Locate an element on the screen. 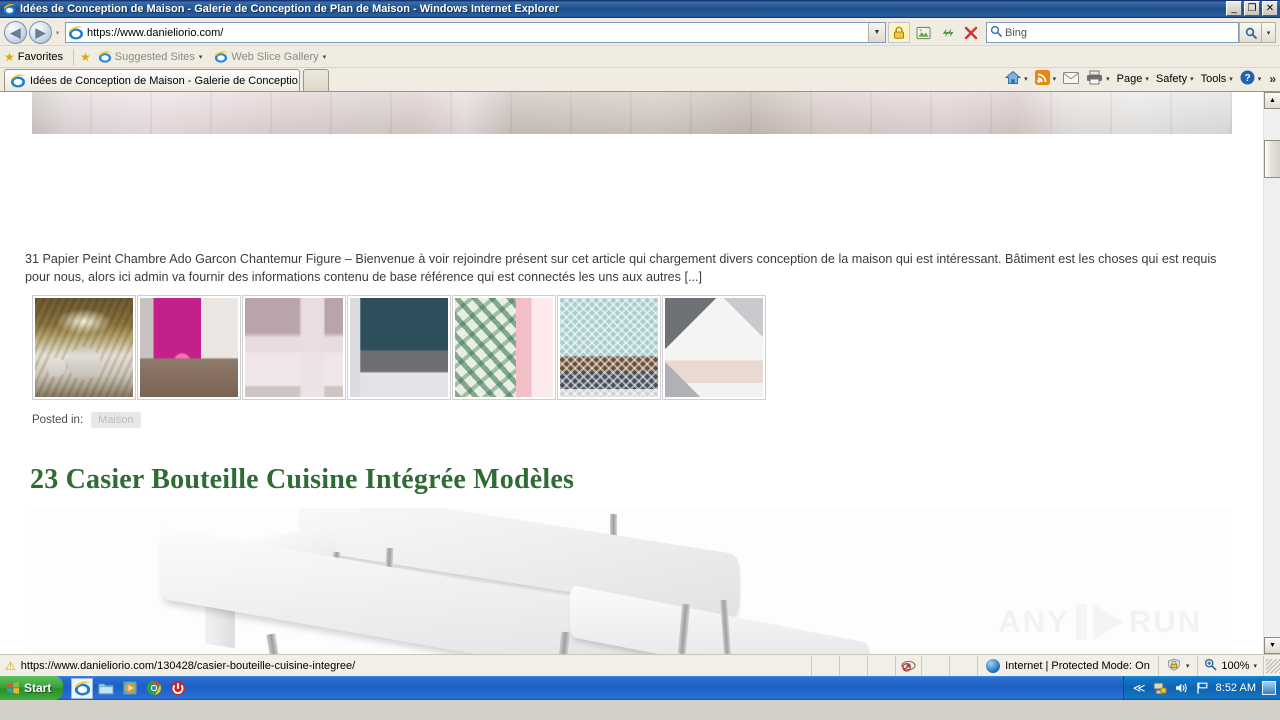 The image size is (1280, 720). address-bar: https://www.danieliorio.com/ ▼ is located at coordinates (475, 32).